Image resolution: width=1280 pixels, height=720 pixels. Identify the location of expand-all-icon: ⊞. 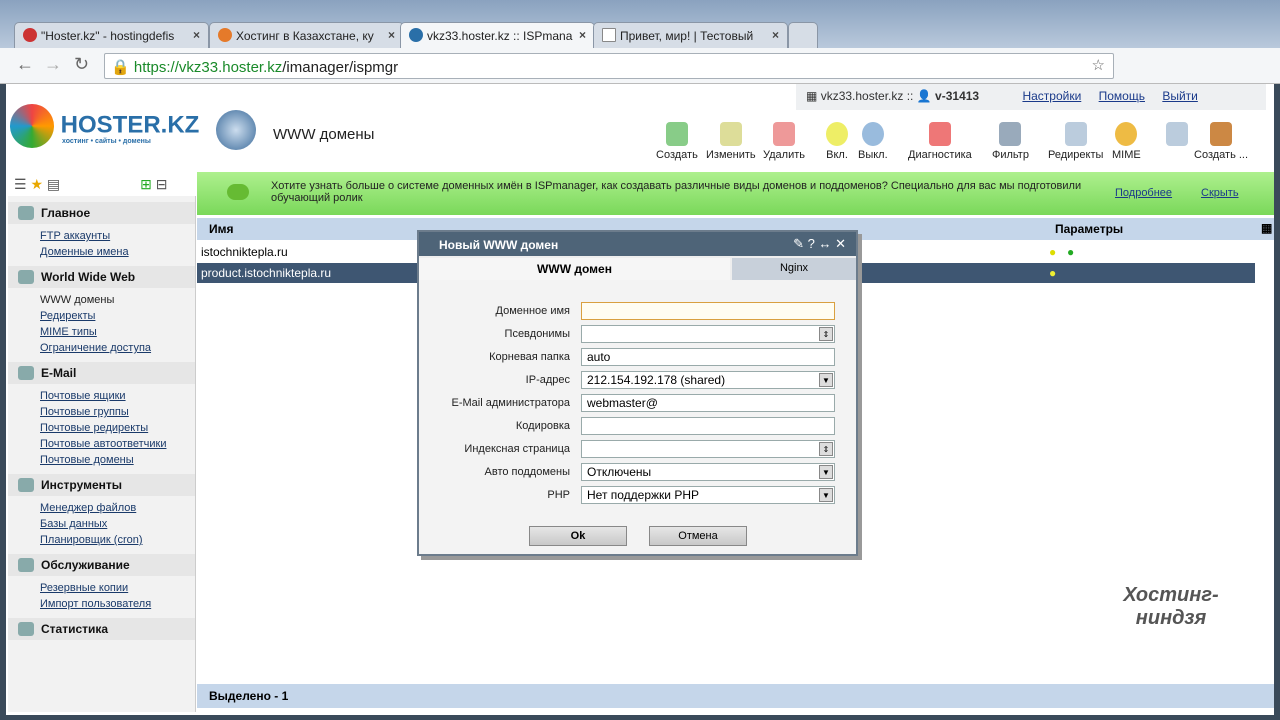
(146, 184).